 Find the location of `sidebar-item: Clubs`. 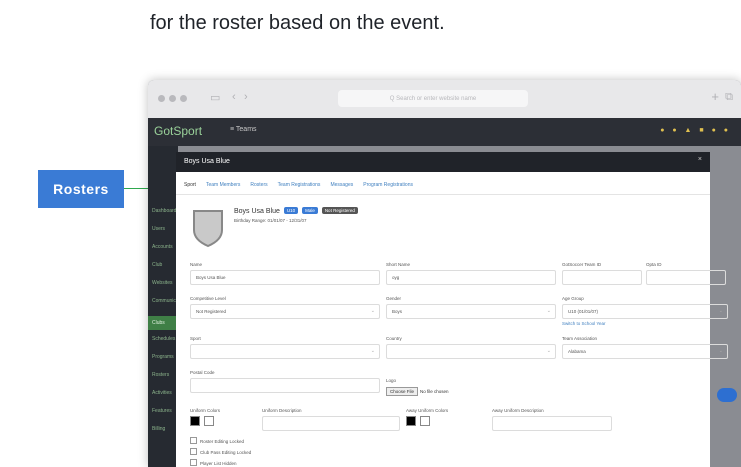

sidebar-item: Clubs is located at coordinates (158, 323).